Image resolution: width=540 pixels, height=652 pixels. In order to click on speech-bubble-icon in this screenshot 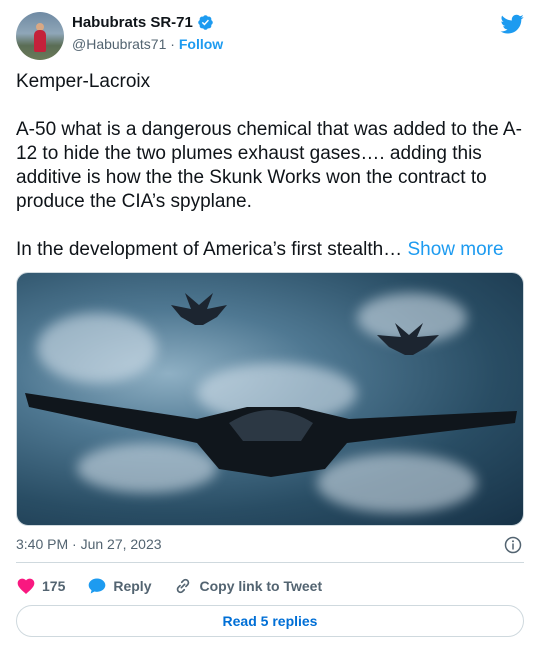, I will do `click(97, 586)`.